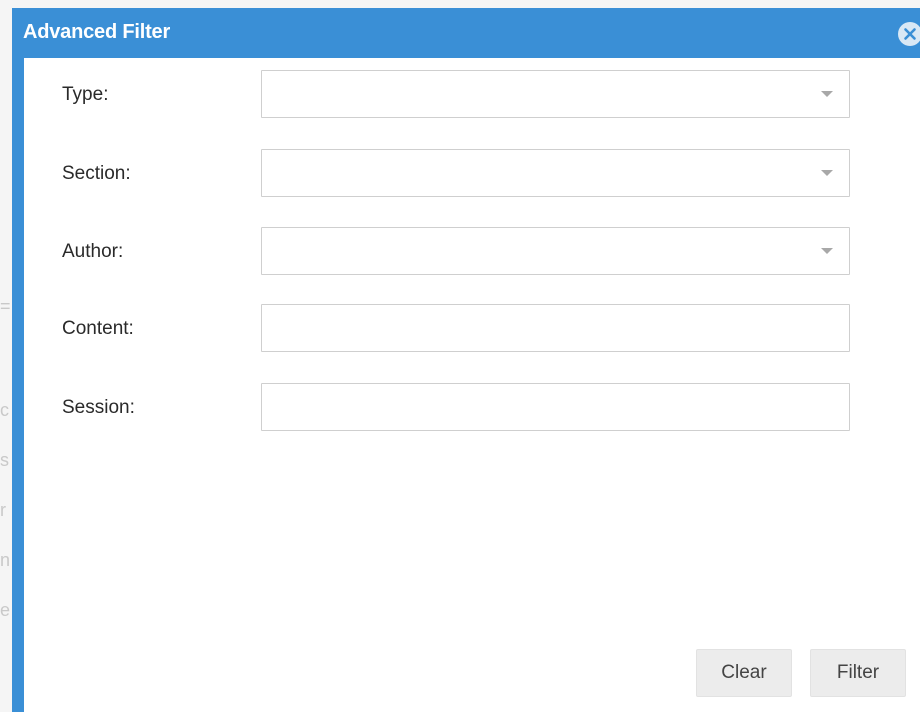 Image resolution: width=920 pixels, height=712 pixels. I want to click on session-field, so click(555, 407).